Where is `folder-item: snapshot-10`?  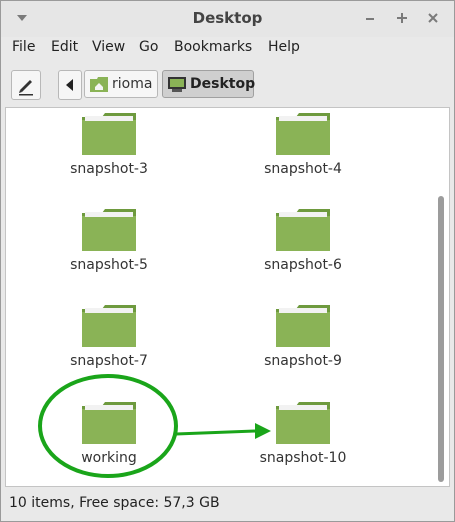
folder-item: snapshot-10 is located at coordinates (303, 433).